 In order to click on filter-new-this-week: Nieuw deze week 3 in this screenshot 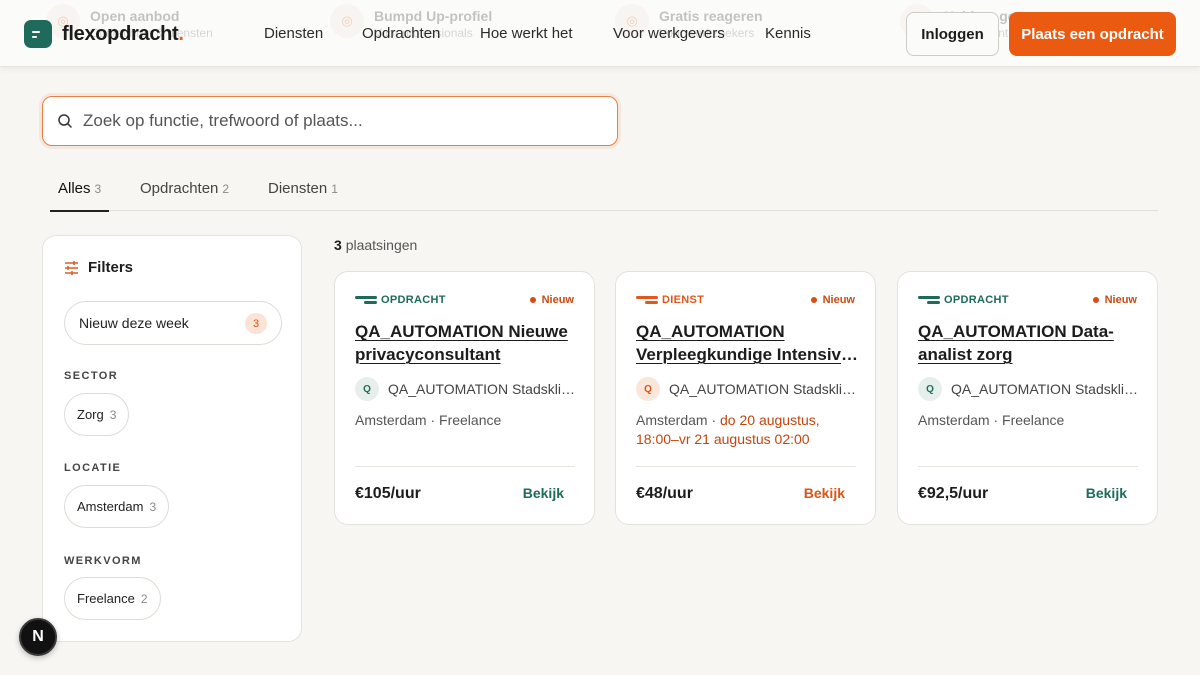, I will do `click(173, 323)`.